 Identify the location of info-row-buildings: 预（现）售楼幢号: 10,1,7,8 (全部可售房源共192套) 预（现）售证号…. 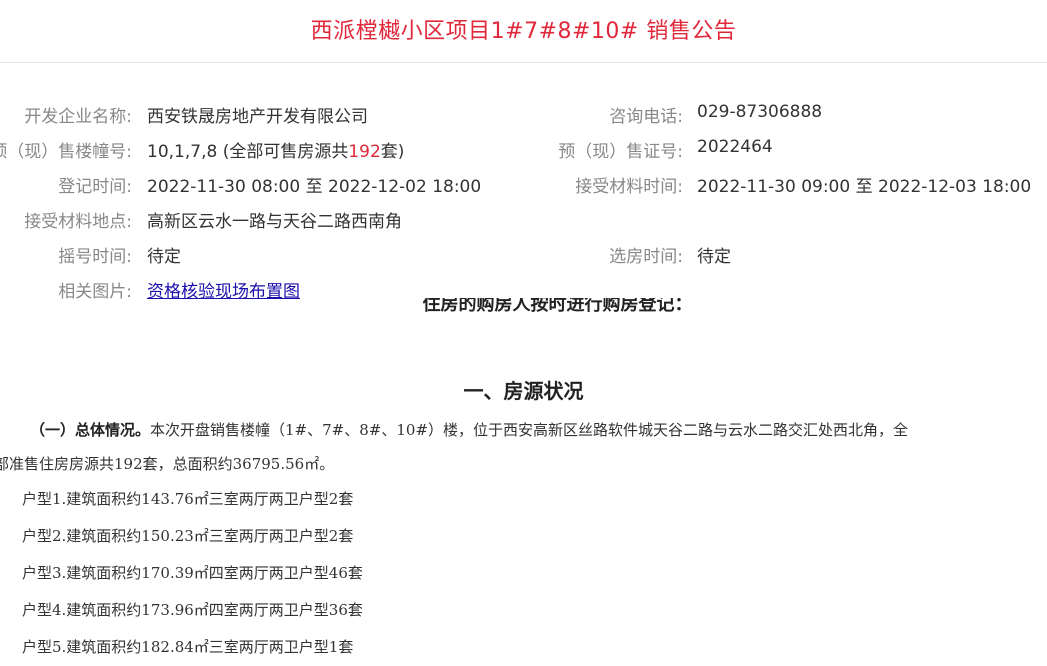
(523, 152).